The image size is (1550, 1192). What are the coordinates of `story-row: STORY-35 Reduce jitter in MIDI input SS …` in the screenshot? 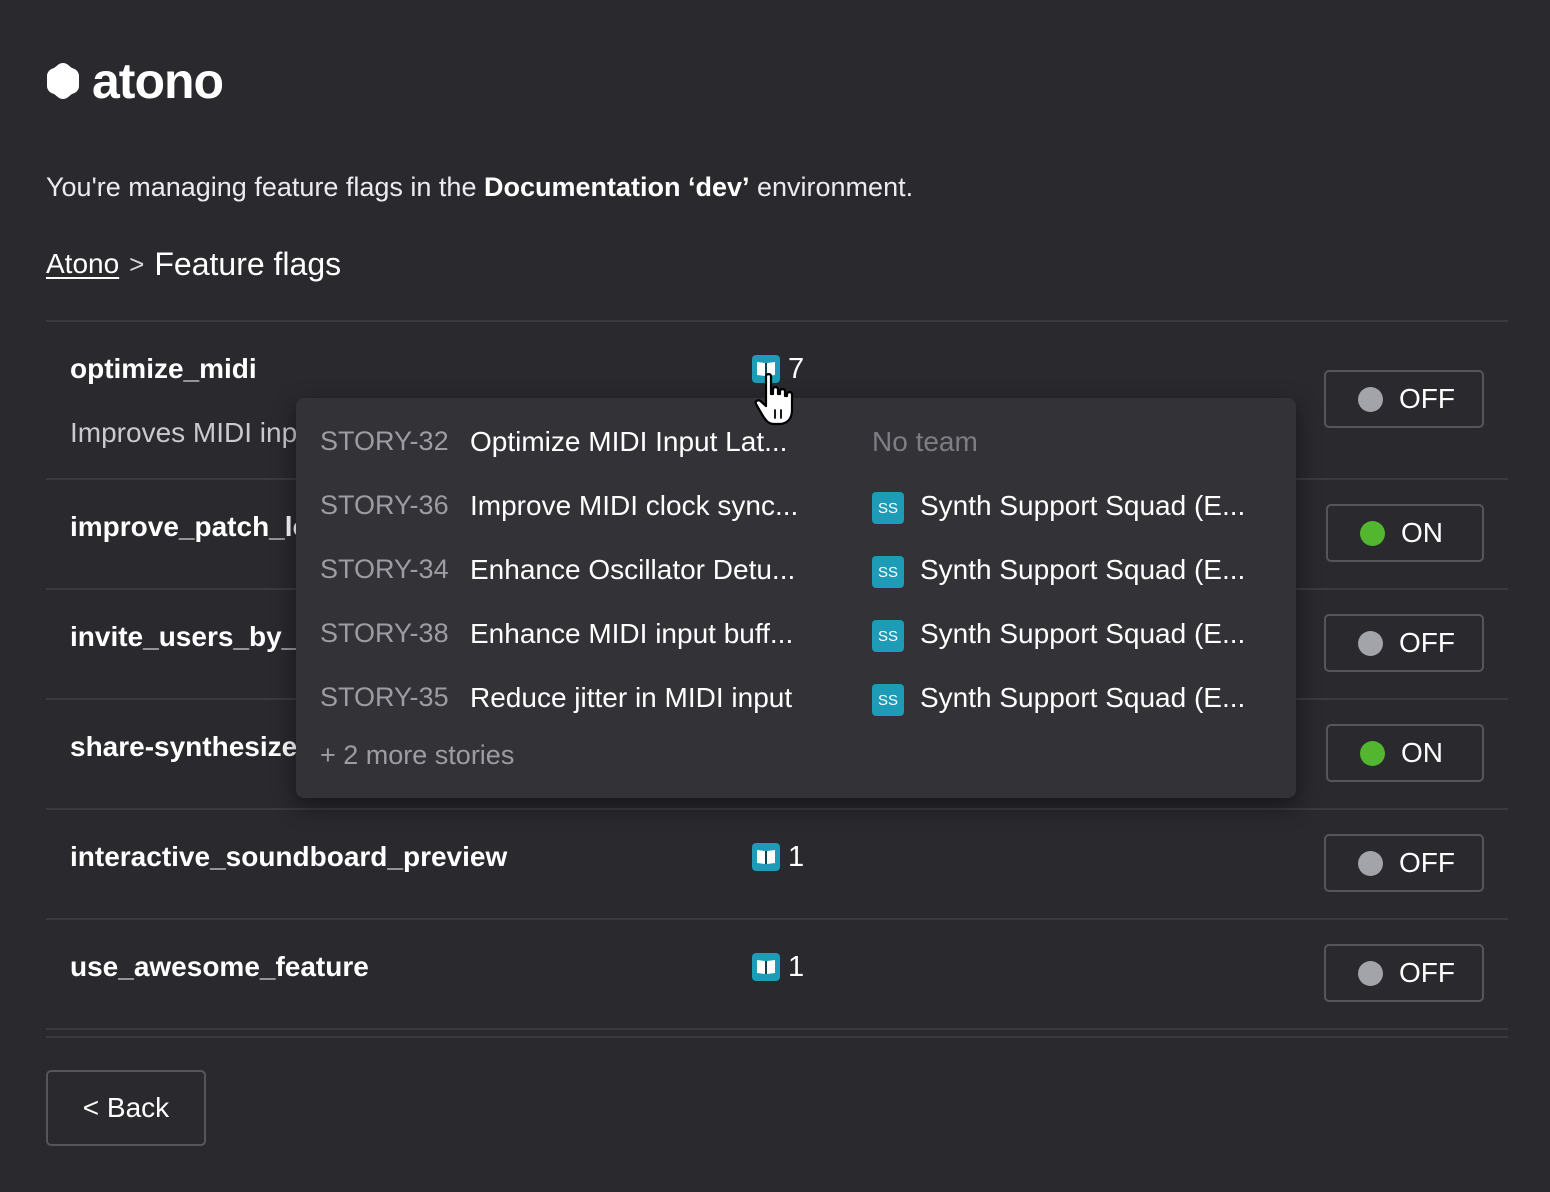 It's located at (796, 698).